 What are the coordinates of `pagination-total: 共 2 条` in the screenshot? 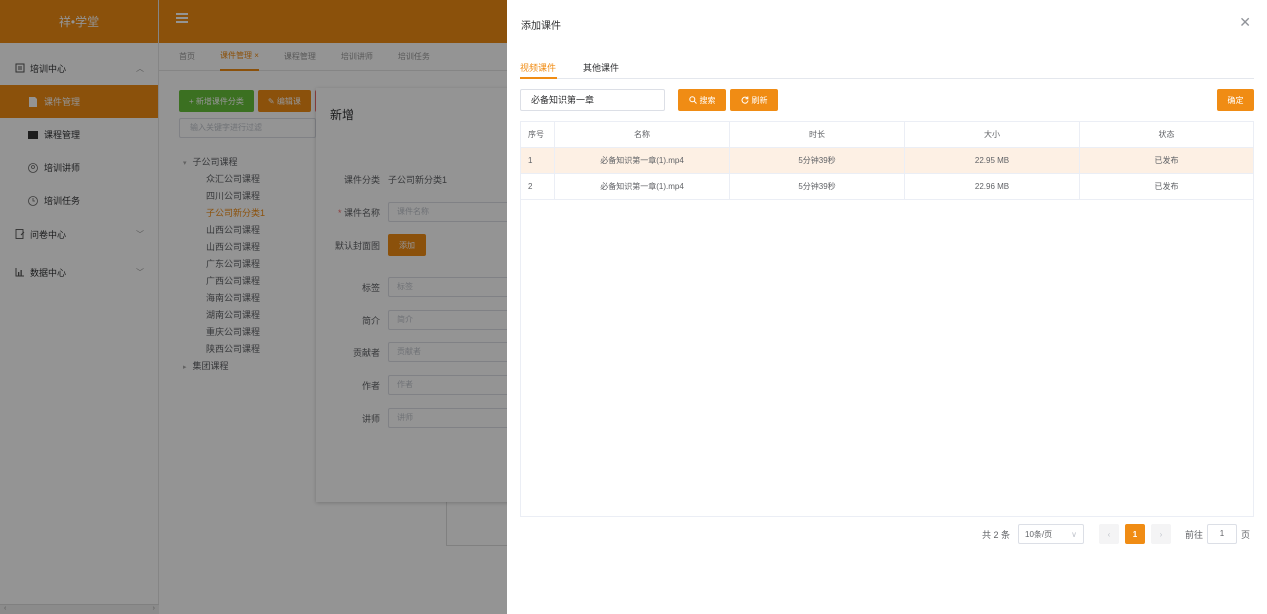 It's located at (996, 534).